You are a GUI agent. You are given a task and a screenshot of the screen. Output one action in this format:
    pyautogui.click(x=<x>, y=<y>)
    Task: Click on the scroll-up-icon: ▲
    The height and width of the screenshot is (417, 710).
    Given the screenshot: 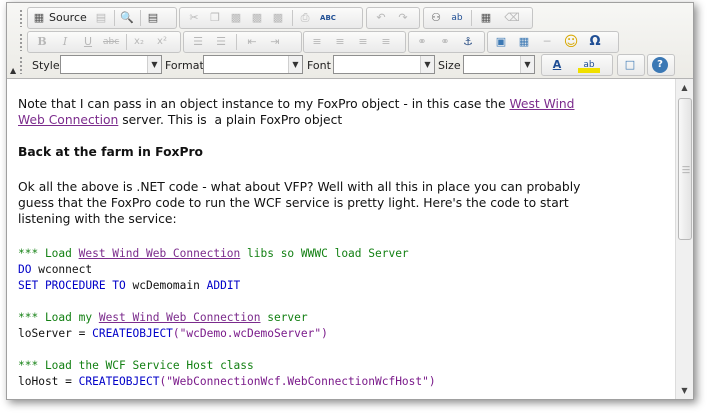 What is the action you would take?
    pyautogui.click(x=684, y=87)
    